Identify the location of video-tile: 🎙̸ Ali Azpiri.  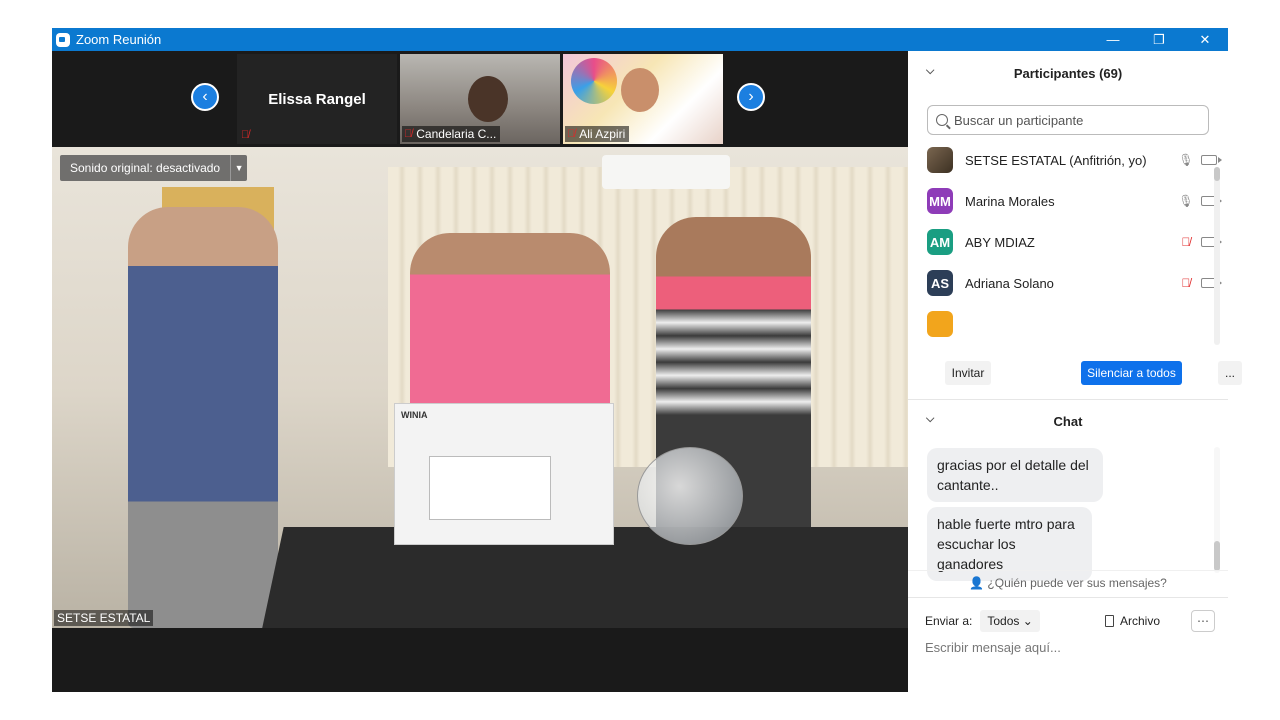
(643, 99).